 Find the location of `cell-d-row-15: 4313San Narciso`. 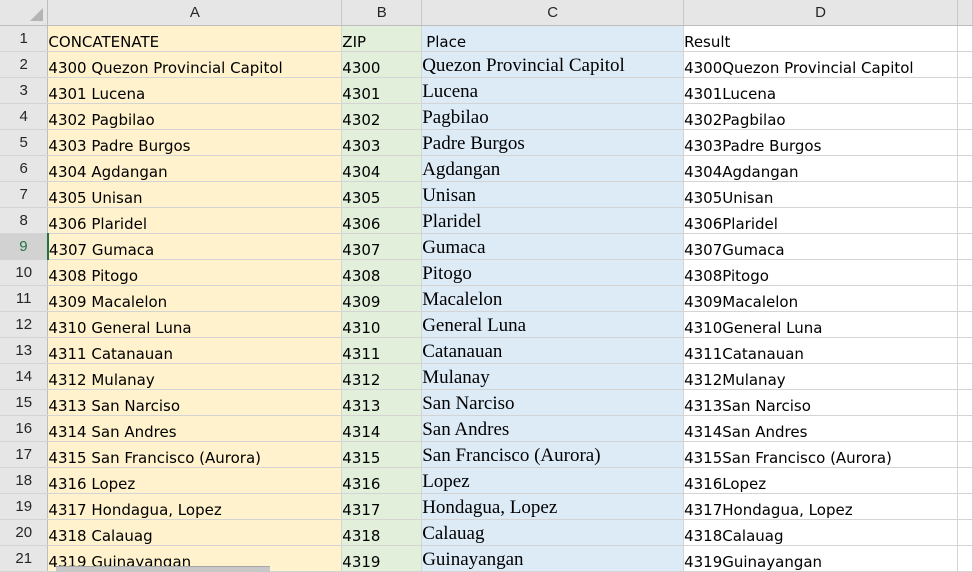

cell-d-row-15: 4313San Narciso is located at coordinates (820, 402).